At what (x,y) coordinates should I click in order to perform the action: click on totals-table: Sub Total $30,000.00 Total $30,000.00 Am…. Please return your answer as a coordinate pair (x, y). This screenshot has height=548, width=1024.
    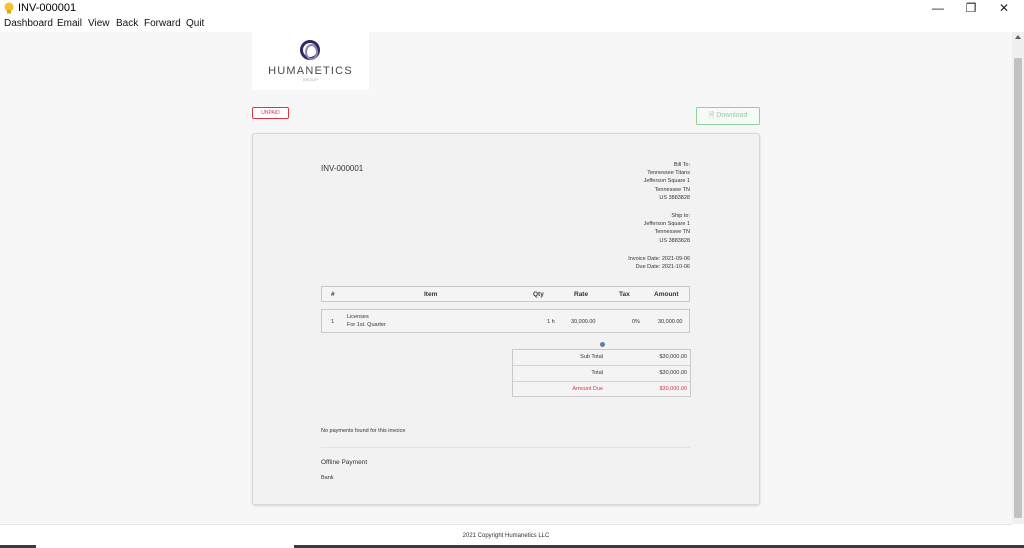
    Looking at the image, I should click on (601, 373).